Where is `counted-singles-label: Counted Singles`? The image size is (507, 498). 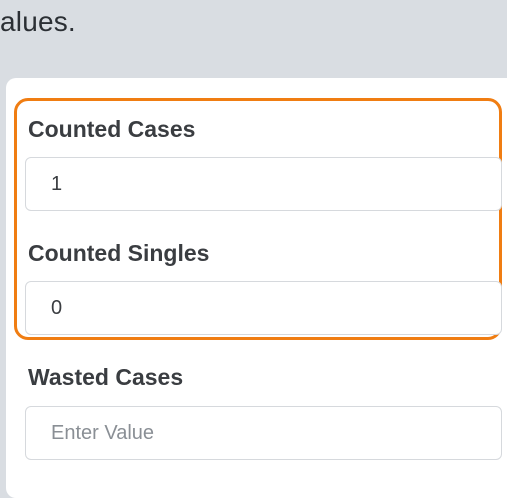
counted-singles-label: Counted Singles is located at coordinates (119, 253).